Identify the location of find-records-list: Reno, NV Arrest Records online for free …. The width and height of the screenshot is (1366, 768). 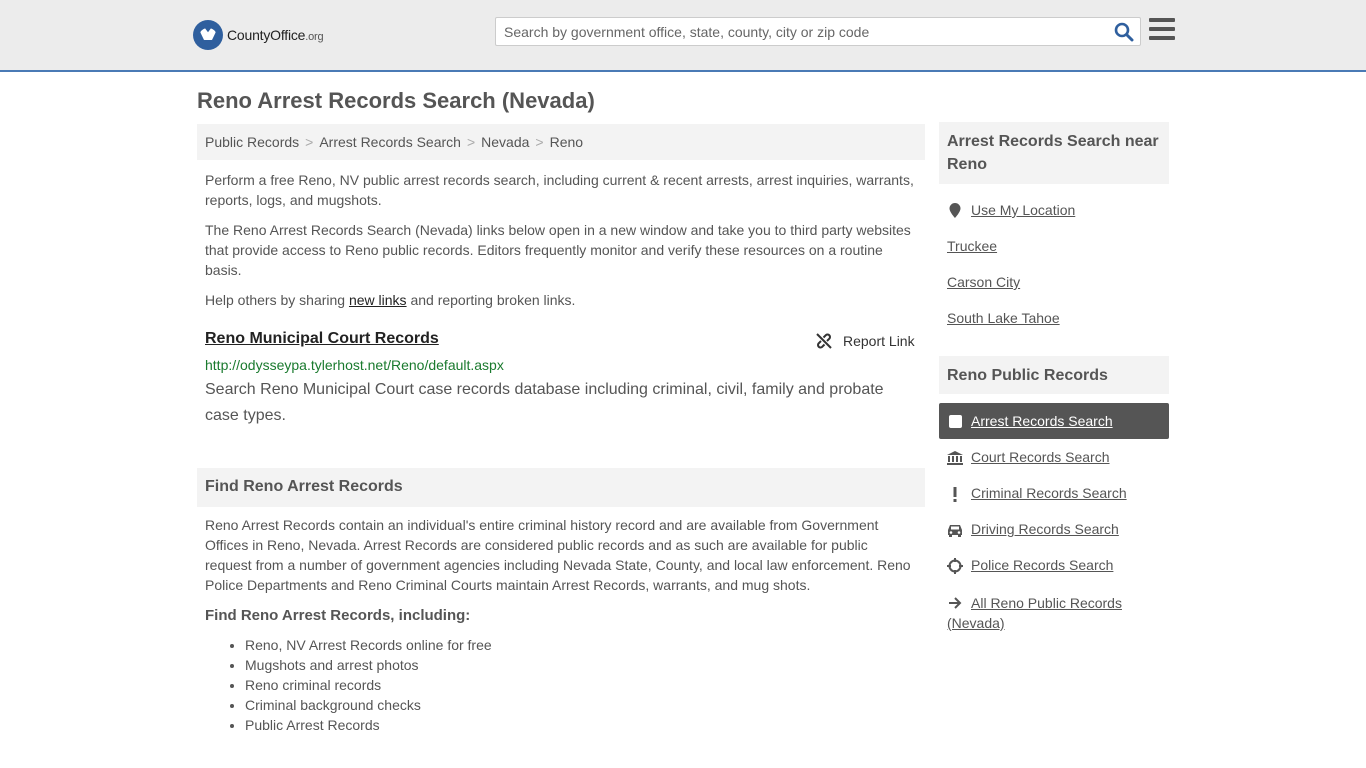
(368, 685).